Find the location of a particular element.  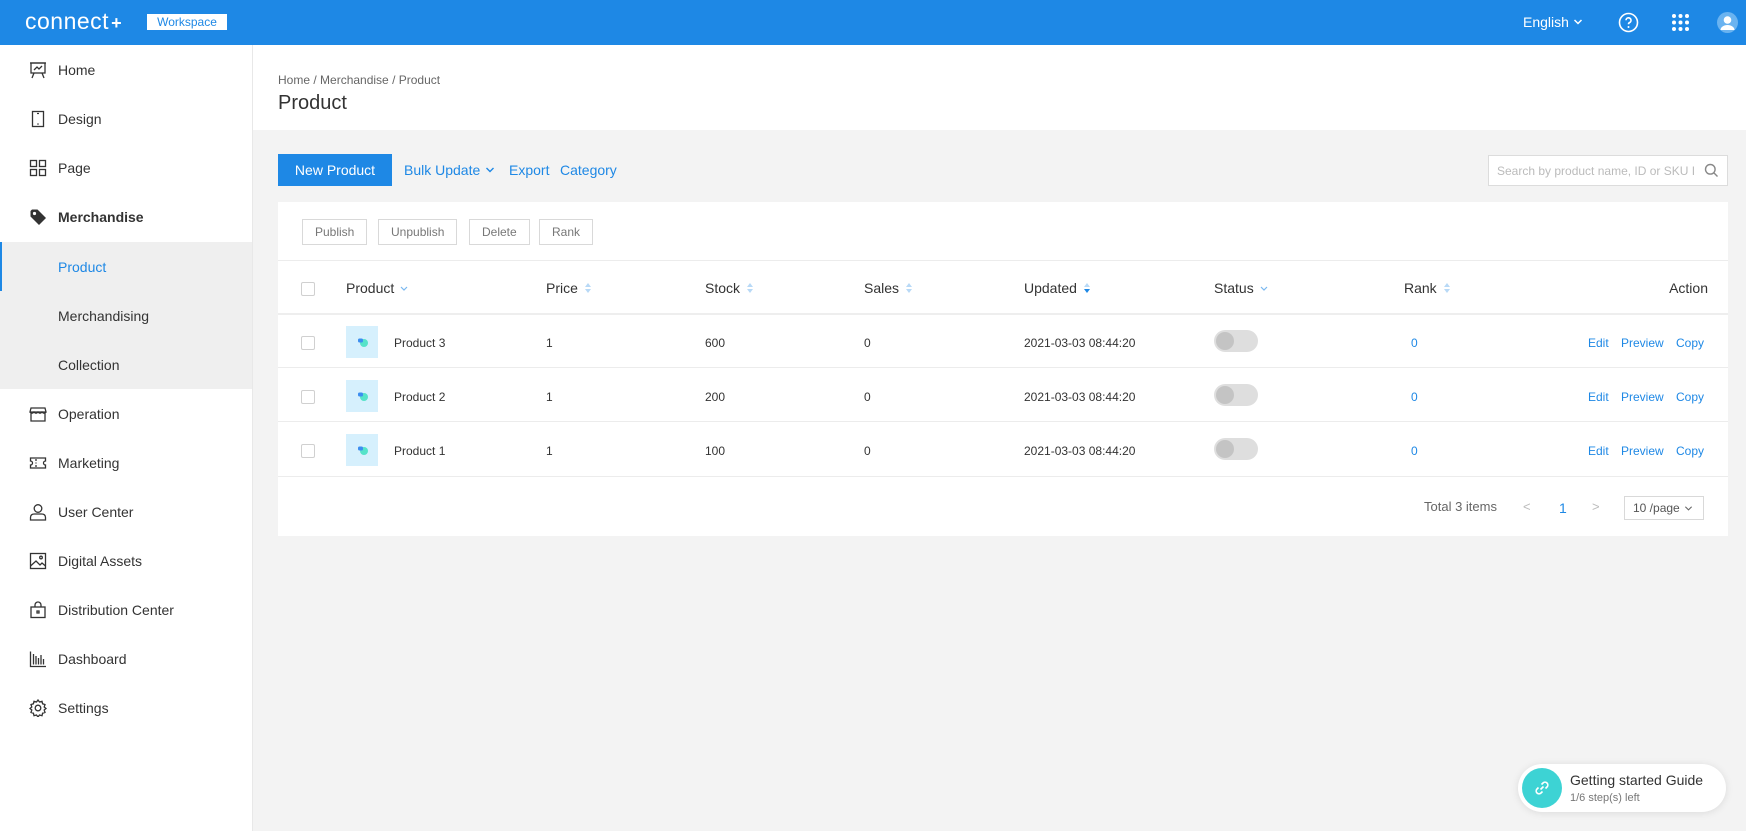

sidebar-item-user-center: User Center is located at coordinates (126, 511).